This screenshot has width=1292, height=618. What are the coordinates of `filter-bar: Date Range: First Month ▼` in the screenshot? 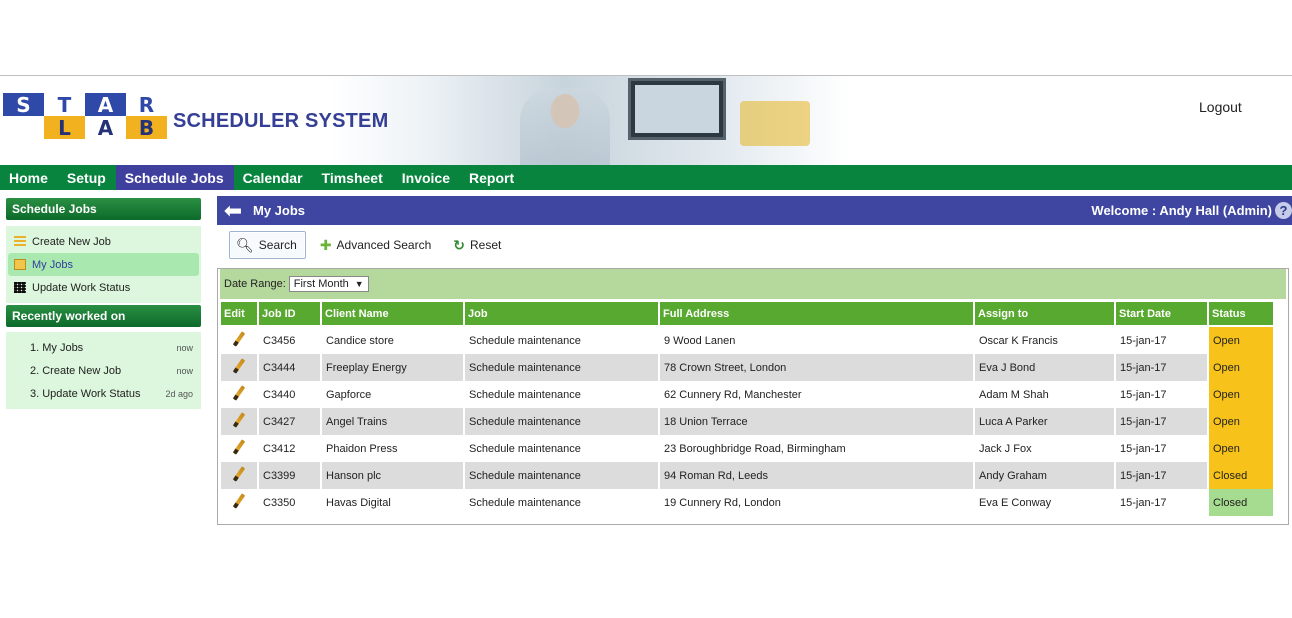 It's located at (753, 284).